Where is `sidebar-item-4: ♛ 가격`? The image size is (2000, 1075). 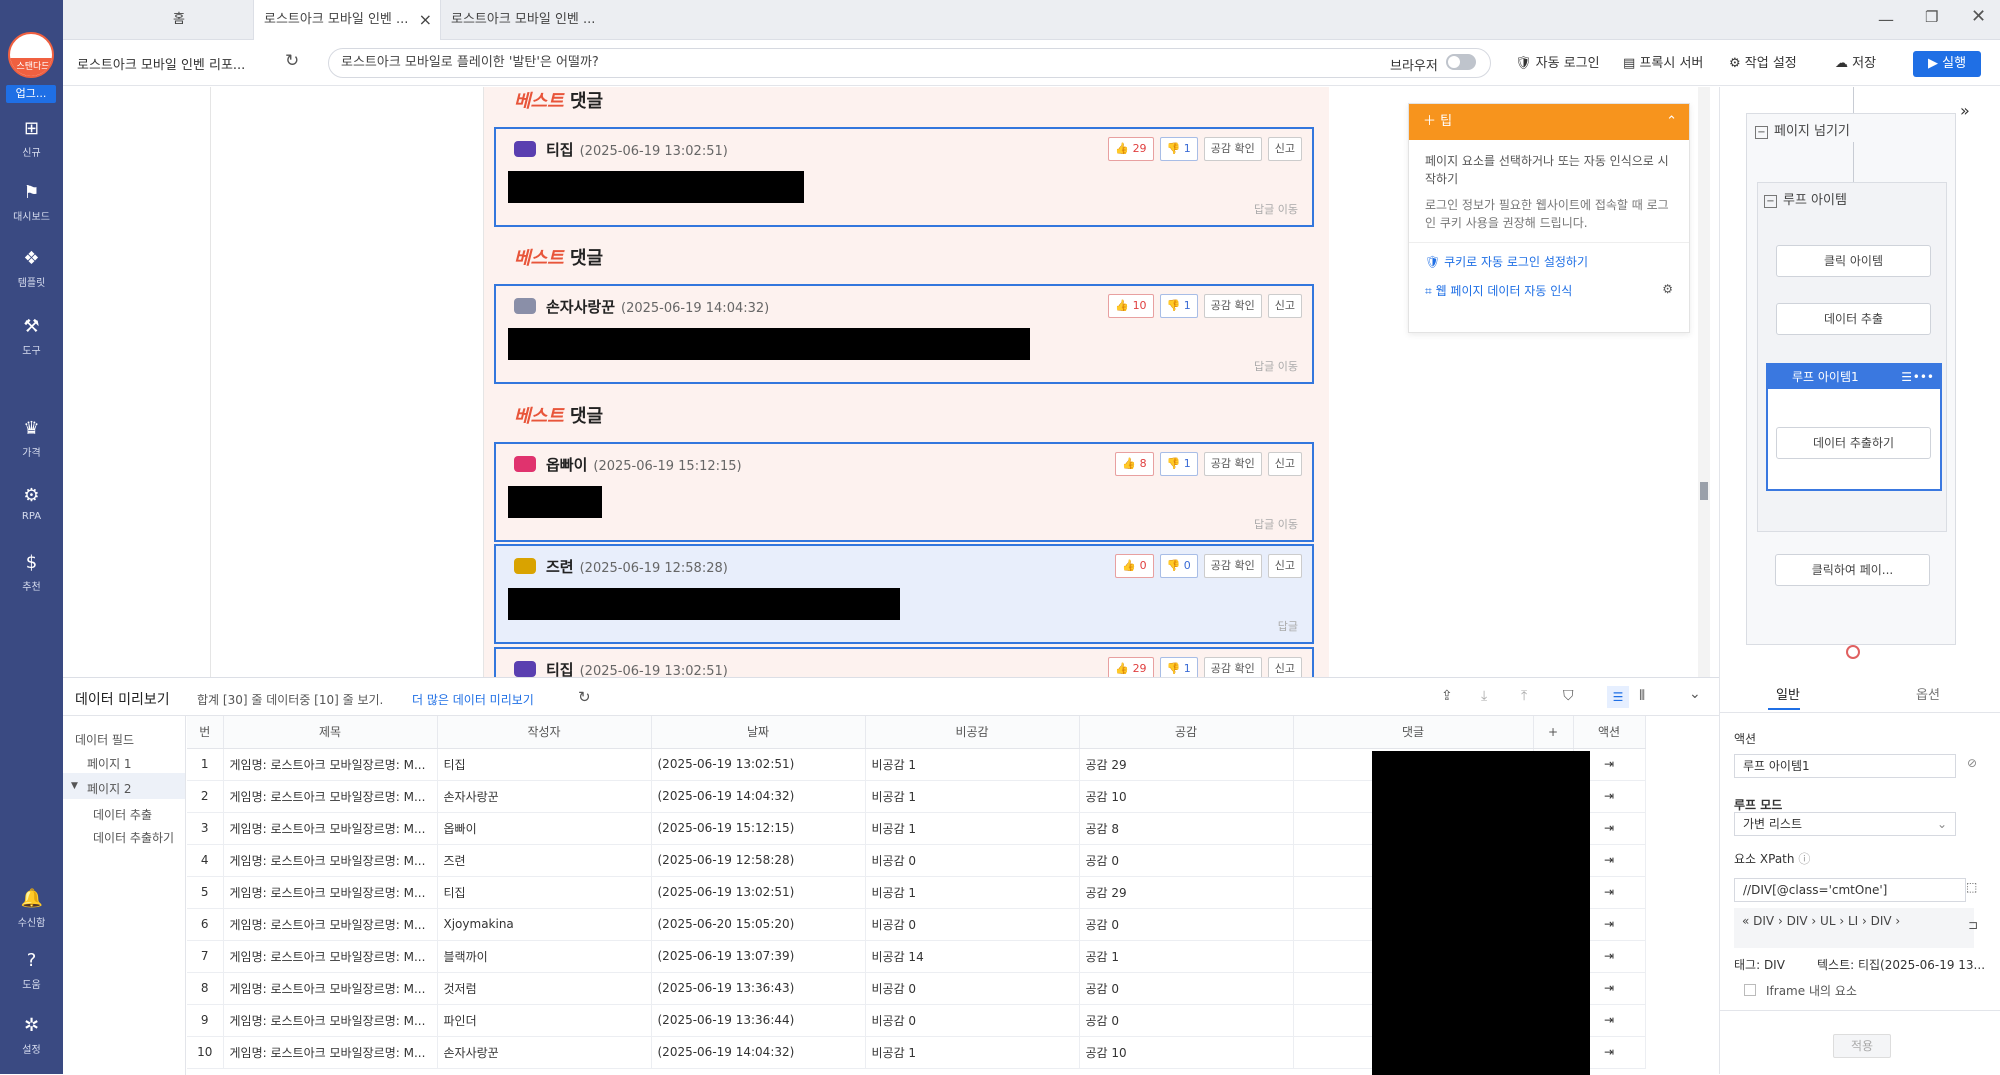
sidebar-item-4: ♛ 가격 is located at coordinates (31, 438).